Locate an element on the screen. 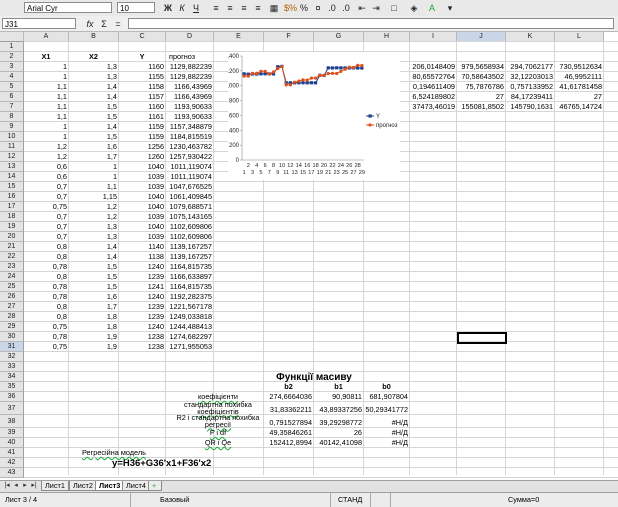  cell-l7: 46765,14724 is located at coordinates (579, 107).